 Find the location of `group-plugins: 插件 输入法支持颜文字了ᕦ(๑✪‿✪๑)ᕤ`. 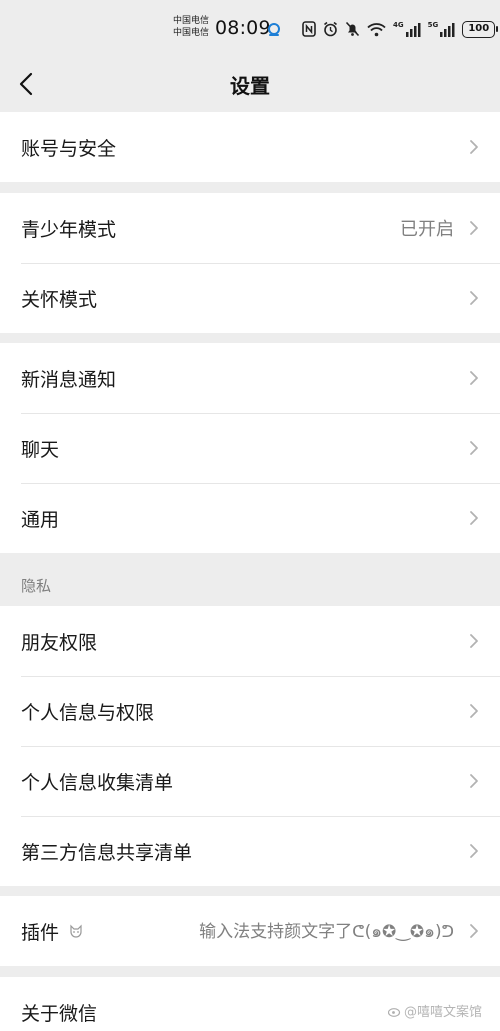

group-plugins: 插件 输入法支持颜文字了ᕦ(๑✪‿✪๑)ᕤ is located at coordinates (250, 931).